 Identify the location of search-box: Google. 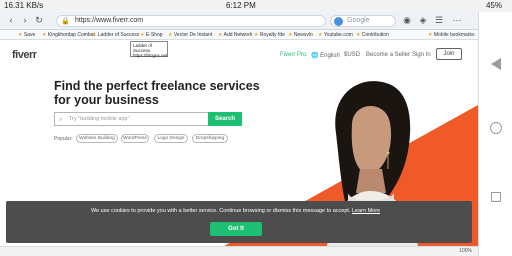
(363, 21).